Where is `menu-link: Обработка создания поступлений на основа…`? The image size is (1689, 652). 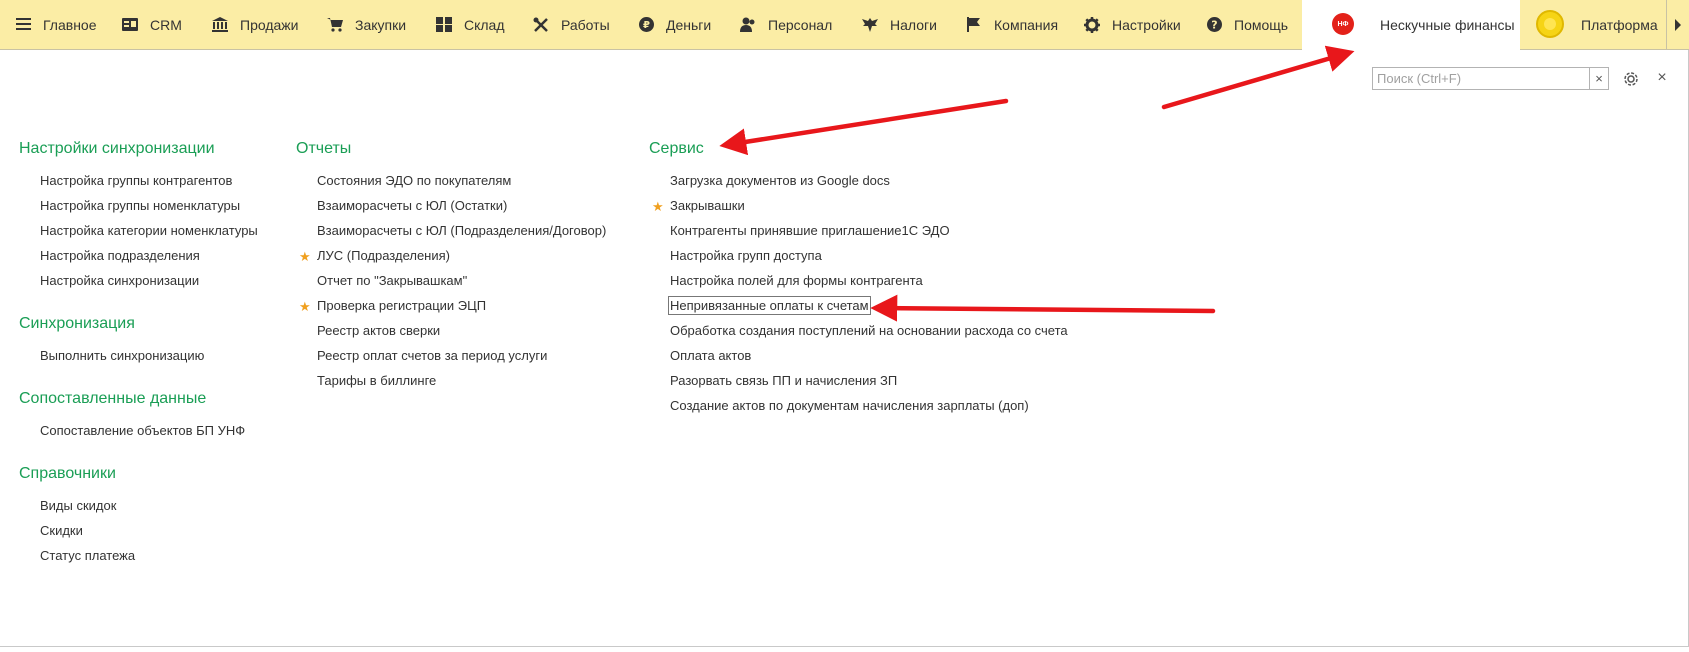
menu-link: Обработка создания поступлений на основа… is located at coordinates (869, 330).